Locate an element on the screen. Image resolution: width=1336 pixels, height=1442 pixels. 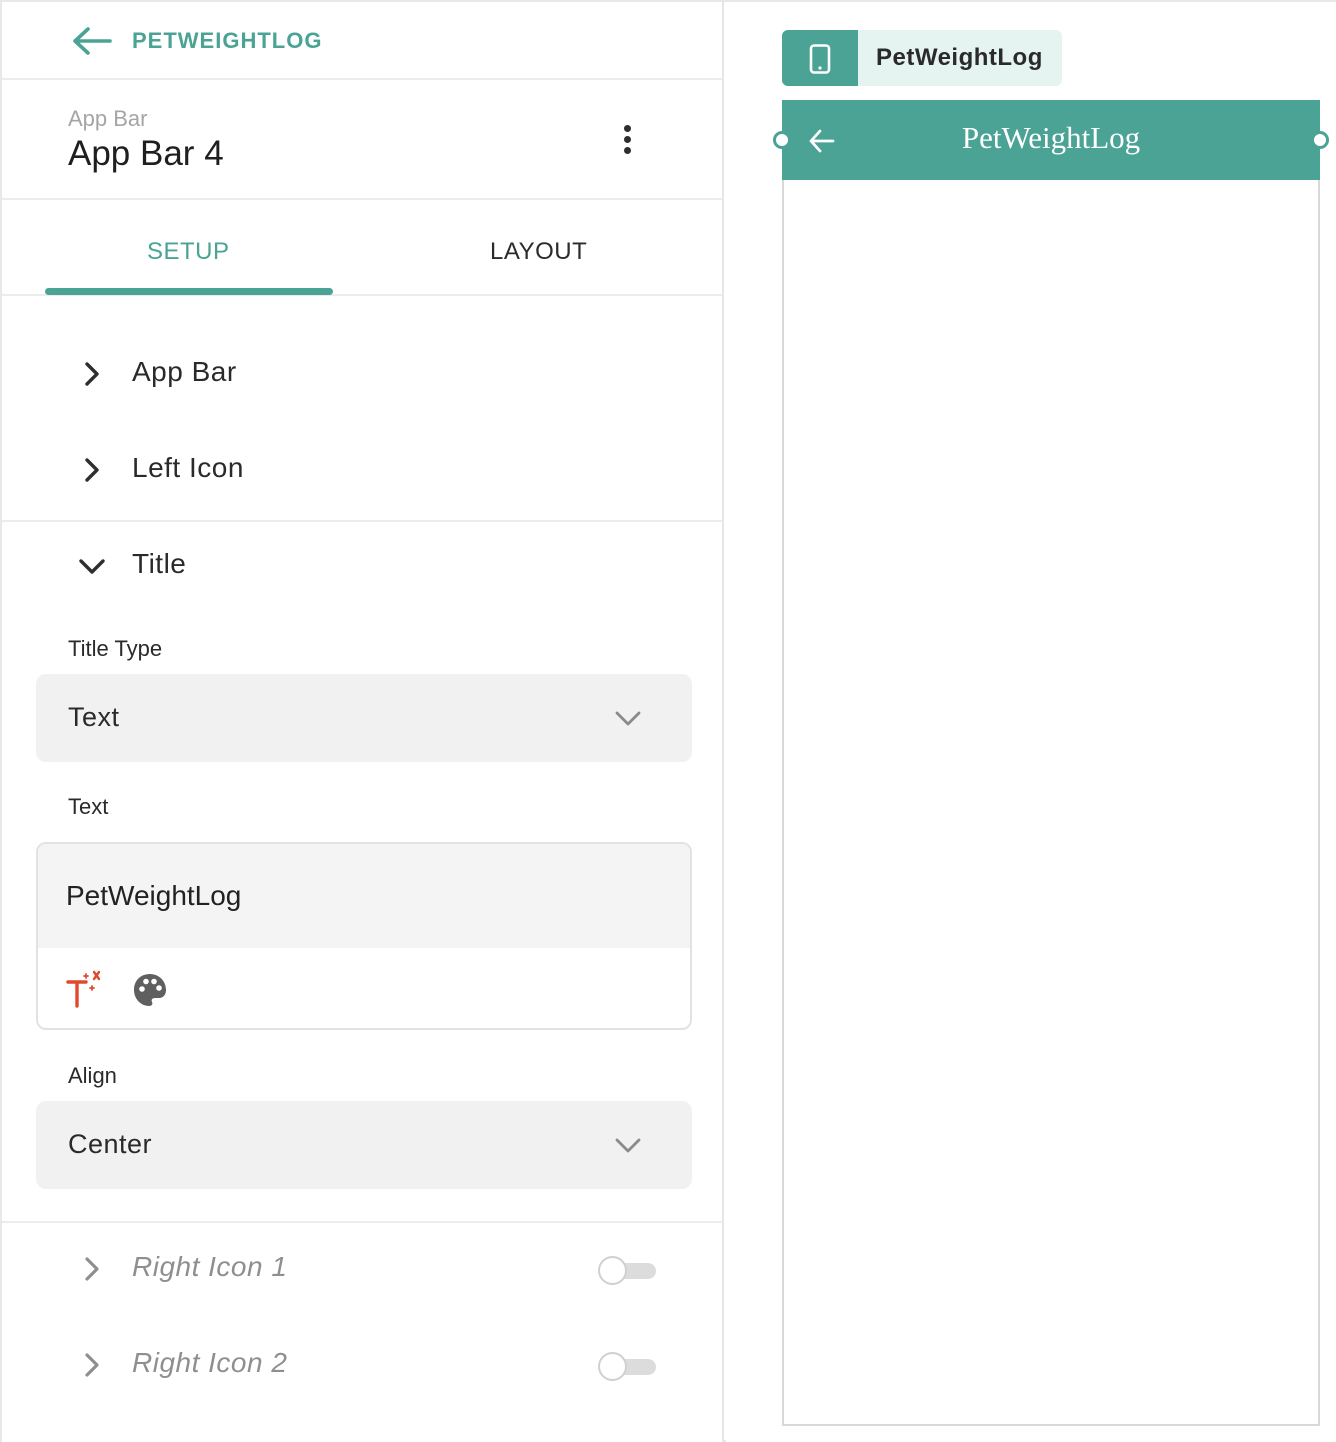
text-field-wrapper is located at coordinates (364, 896).